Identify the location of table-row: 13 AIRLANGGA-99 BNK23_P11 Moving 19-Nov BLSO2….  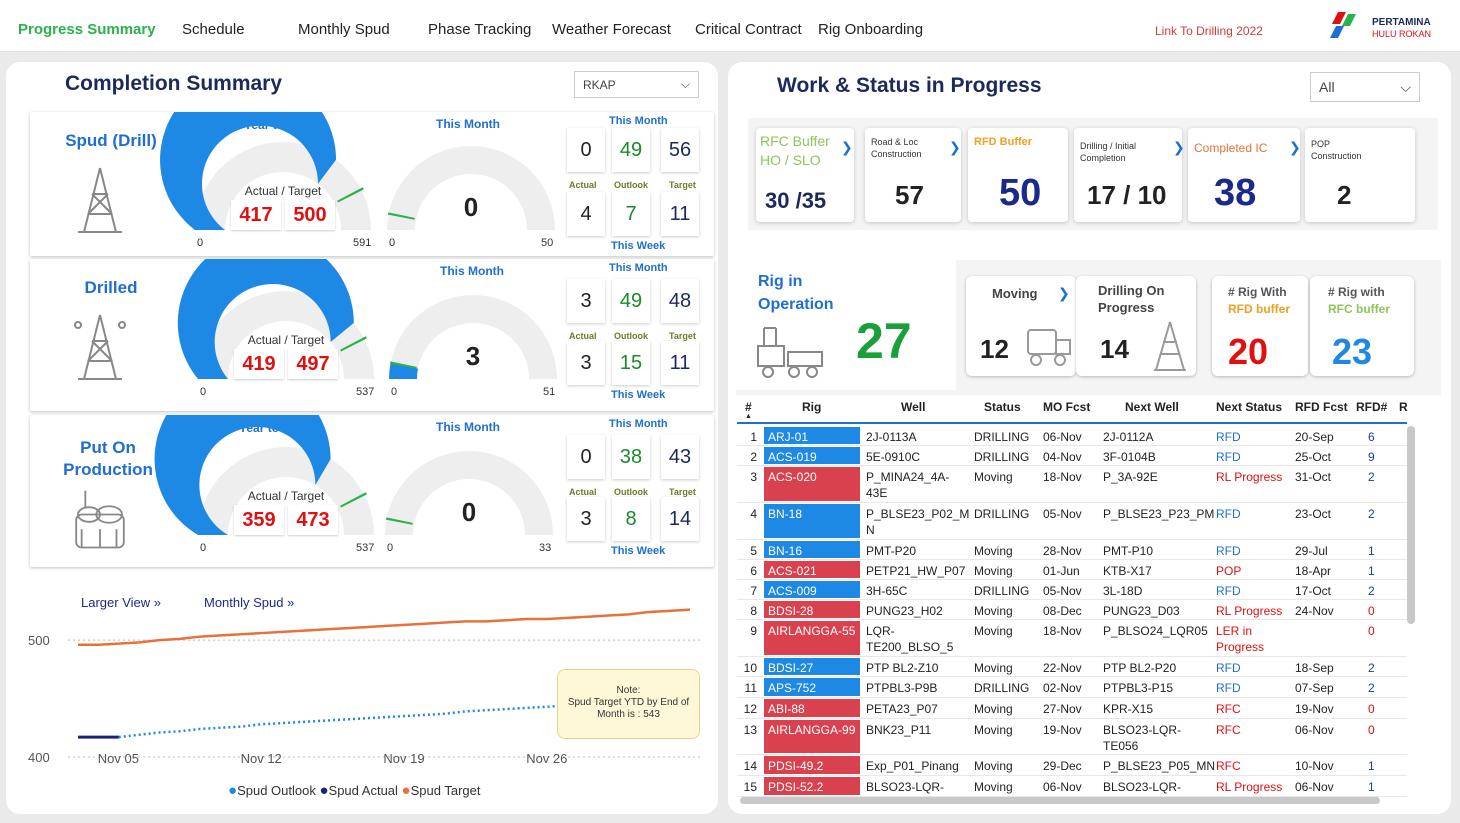
(1072, 737).